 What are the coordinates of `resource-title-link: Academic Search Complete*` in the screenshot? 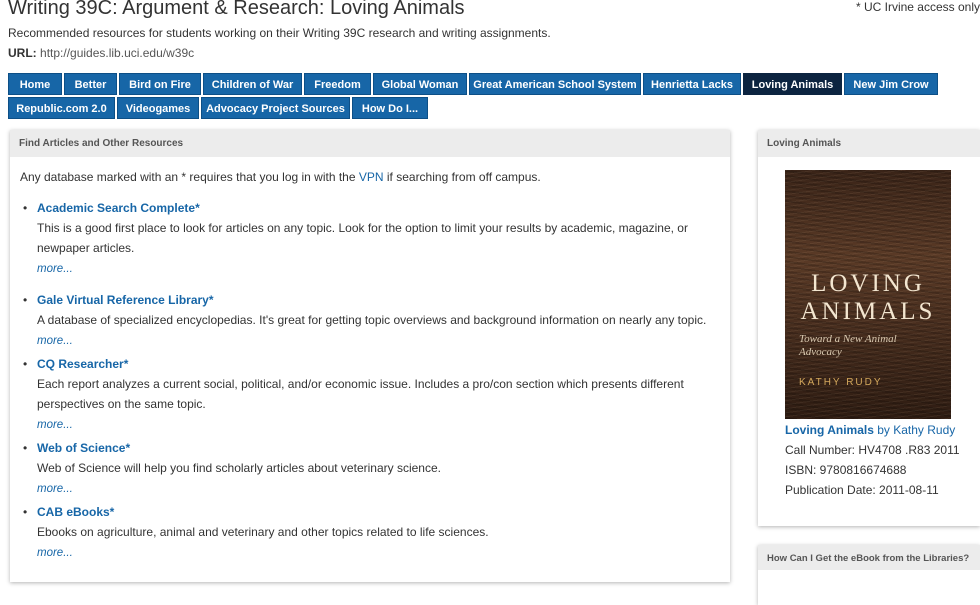 It's located at (118, 208).